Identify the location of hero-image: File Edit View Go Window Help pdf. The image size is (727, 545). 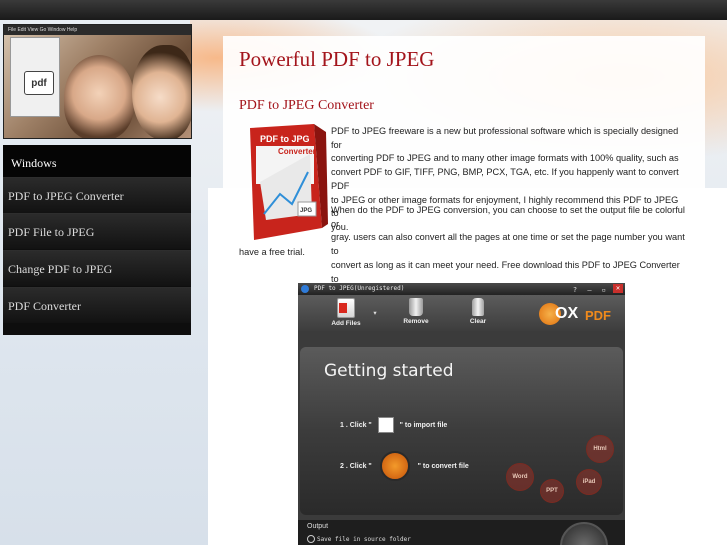
(97, 81).